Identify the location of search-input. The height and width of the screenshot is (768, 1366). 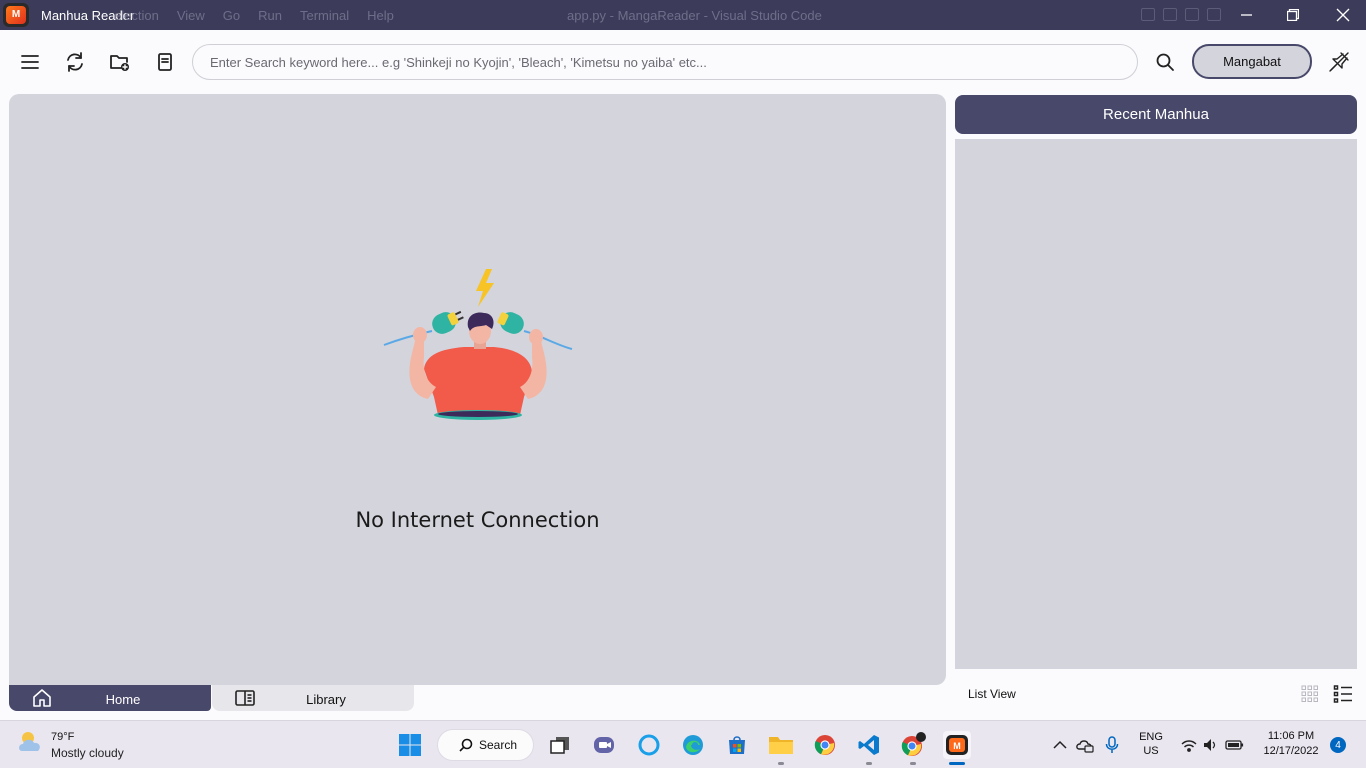
(665, 62).